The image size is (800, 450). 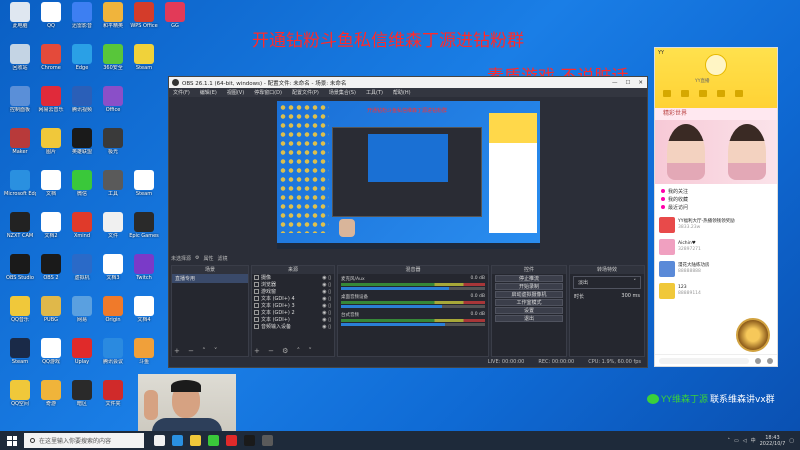 I want to click on obs-preview: 开通钻粉斗鱼私信维森丁源进钻粉群, so click(x=408, y=175).